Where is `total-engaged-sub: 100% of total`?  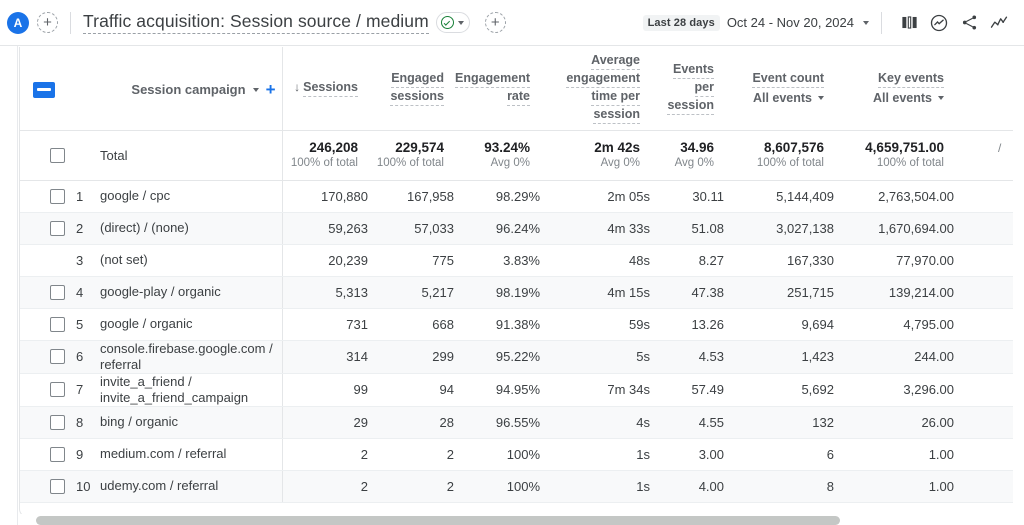
total-engaged-sub: 100% of total is located at coordinates (410, 162).